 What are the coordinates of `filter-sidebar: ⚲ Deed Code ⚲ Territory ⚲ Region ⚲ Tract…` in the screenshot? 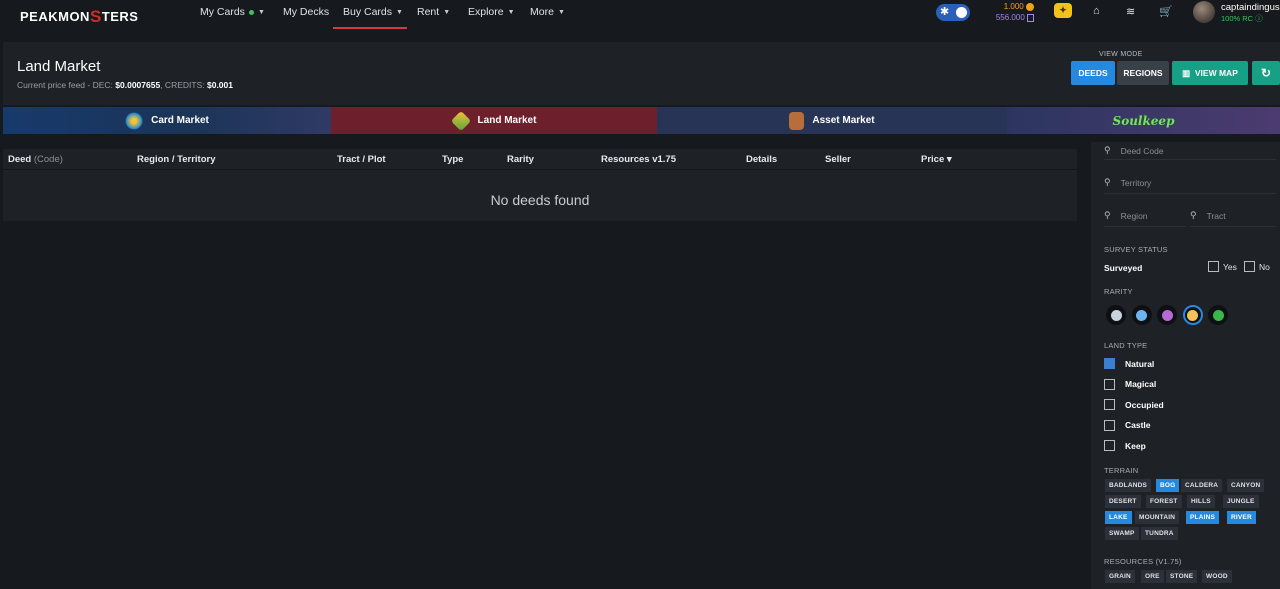 It's located at (1185, 365).